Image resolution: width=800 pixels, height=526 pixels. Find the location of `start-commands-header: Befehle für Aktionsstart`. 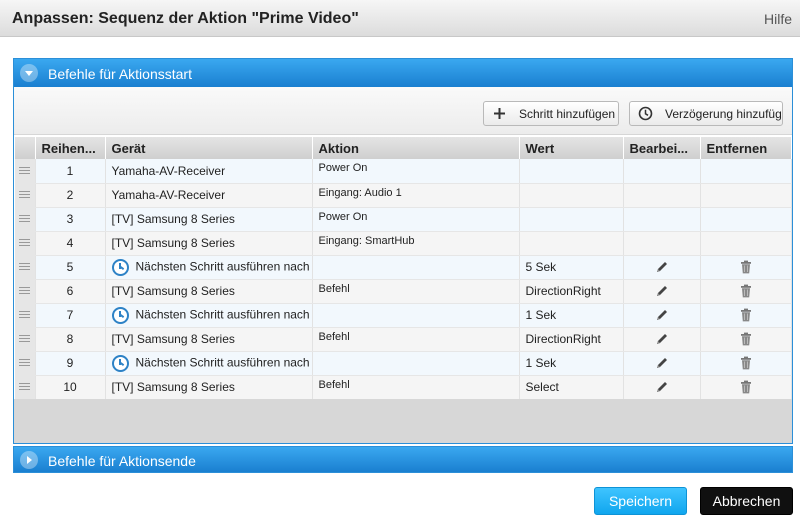

start-commands-header: Befehle für Aktionsstart is located at coordinates (403, 73).